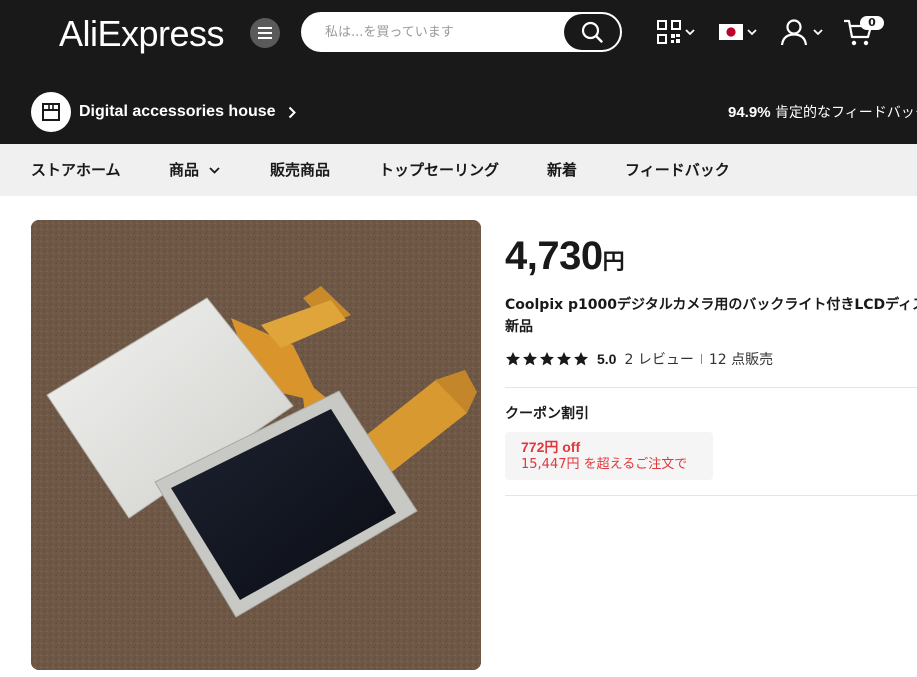  Describe the element at coordinates (794, 32) in the screenshot. I see `user-icon` at that location.